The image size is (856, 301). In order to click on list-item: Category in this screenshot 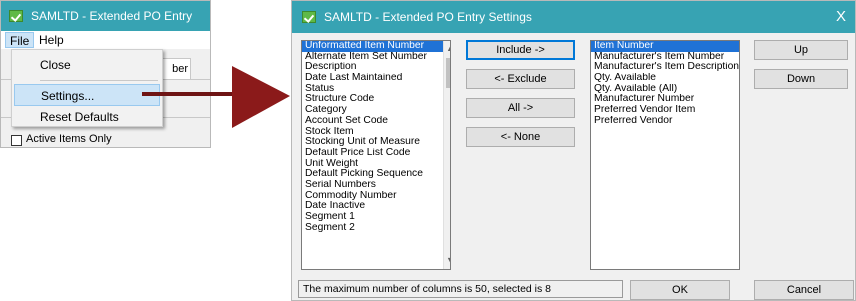, I will do `click(376, 110)`.